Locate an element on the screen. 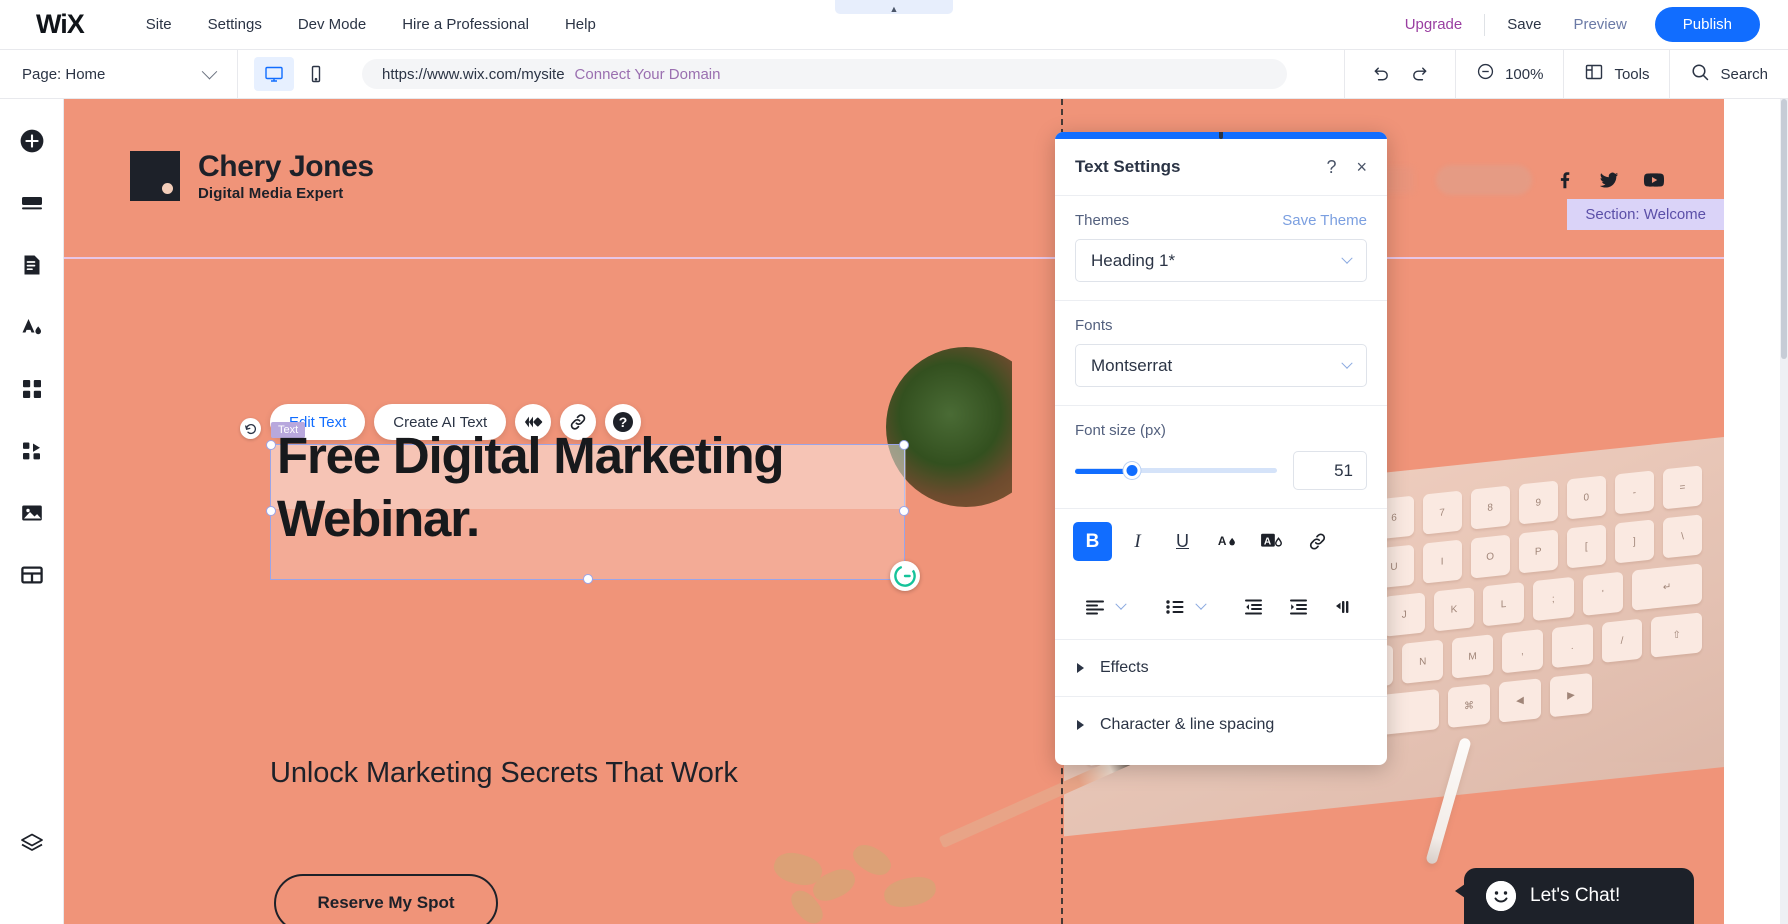 The height and width of the screenshot is (924, 1788). site-nav-button-blurred is located at coordinates (1484, 180).